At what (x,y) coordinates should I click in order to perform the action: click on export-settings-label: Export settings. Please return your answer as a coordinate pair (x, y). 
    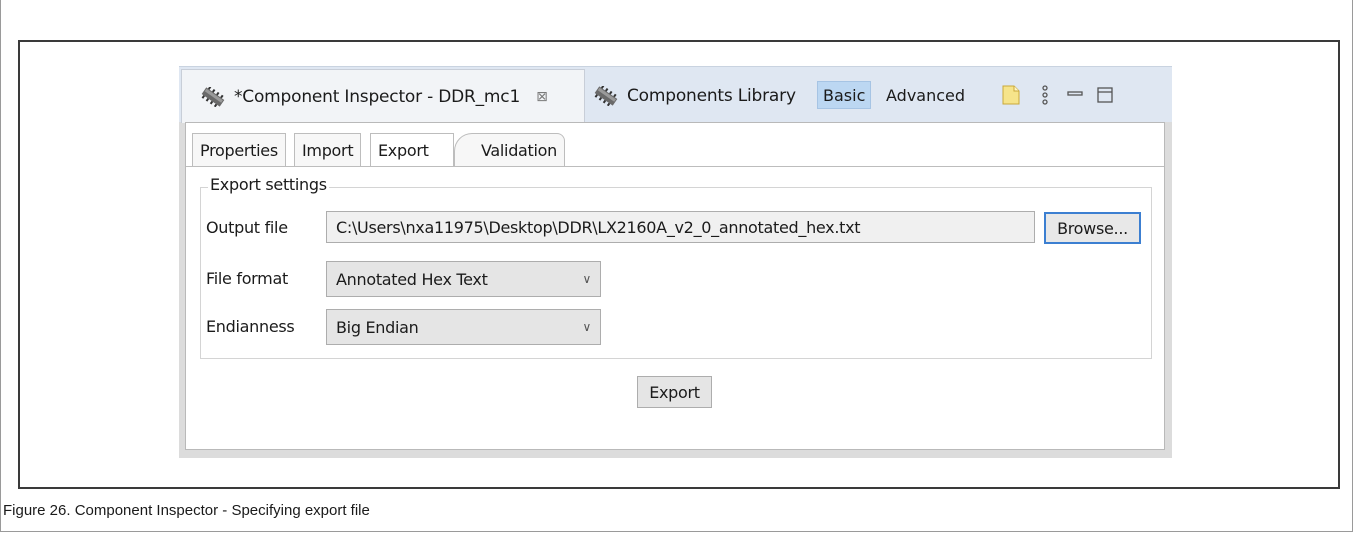
    Looking at the image, I should click on (268, 184).